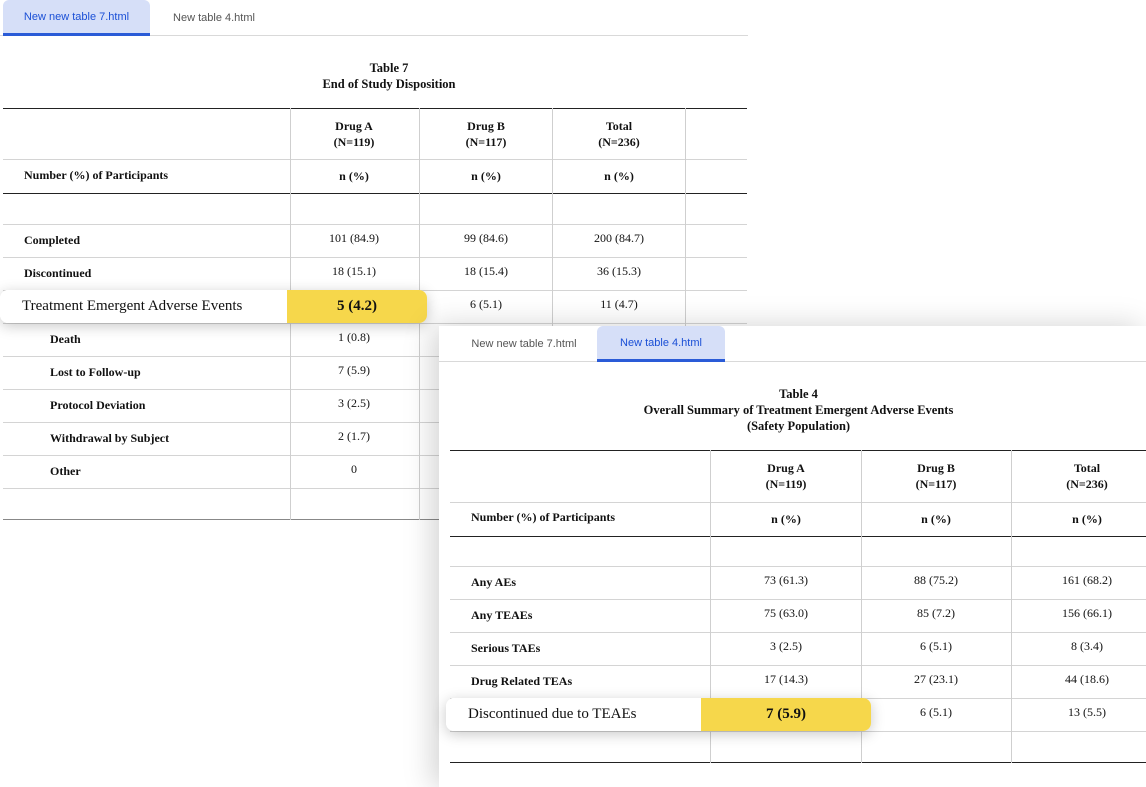 The image size is (1146, 787). Describe the element at coordinates (786, 679) in the screenshot. I see `table-cell: 17 (14.3)` at that location.